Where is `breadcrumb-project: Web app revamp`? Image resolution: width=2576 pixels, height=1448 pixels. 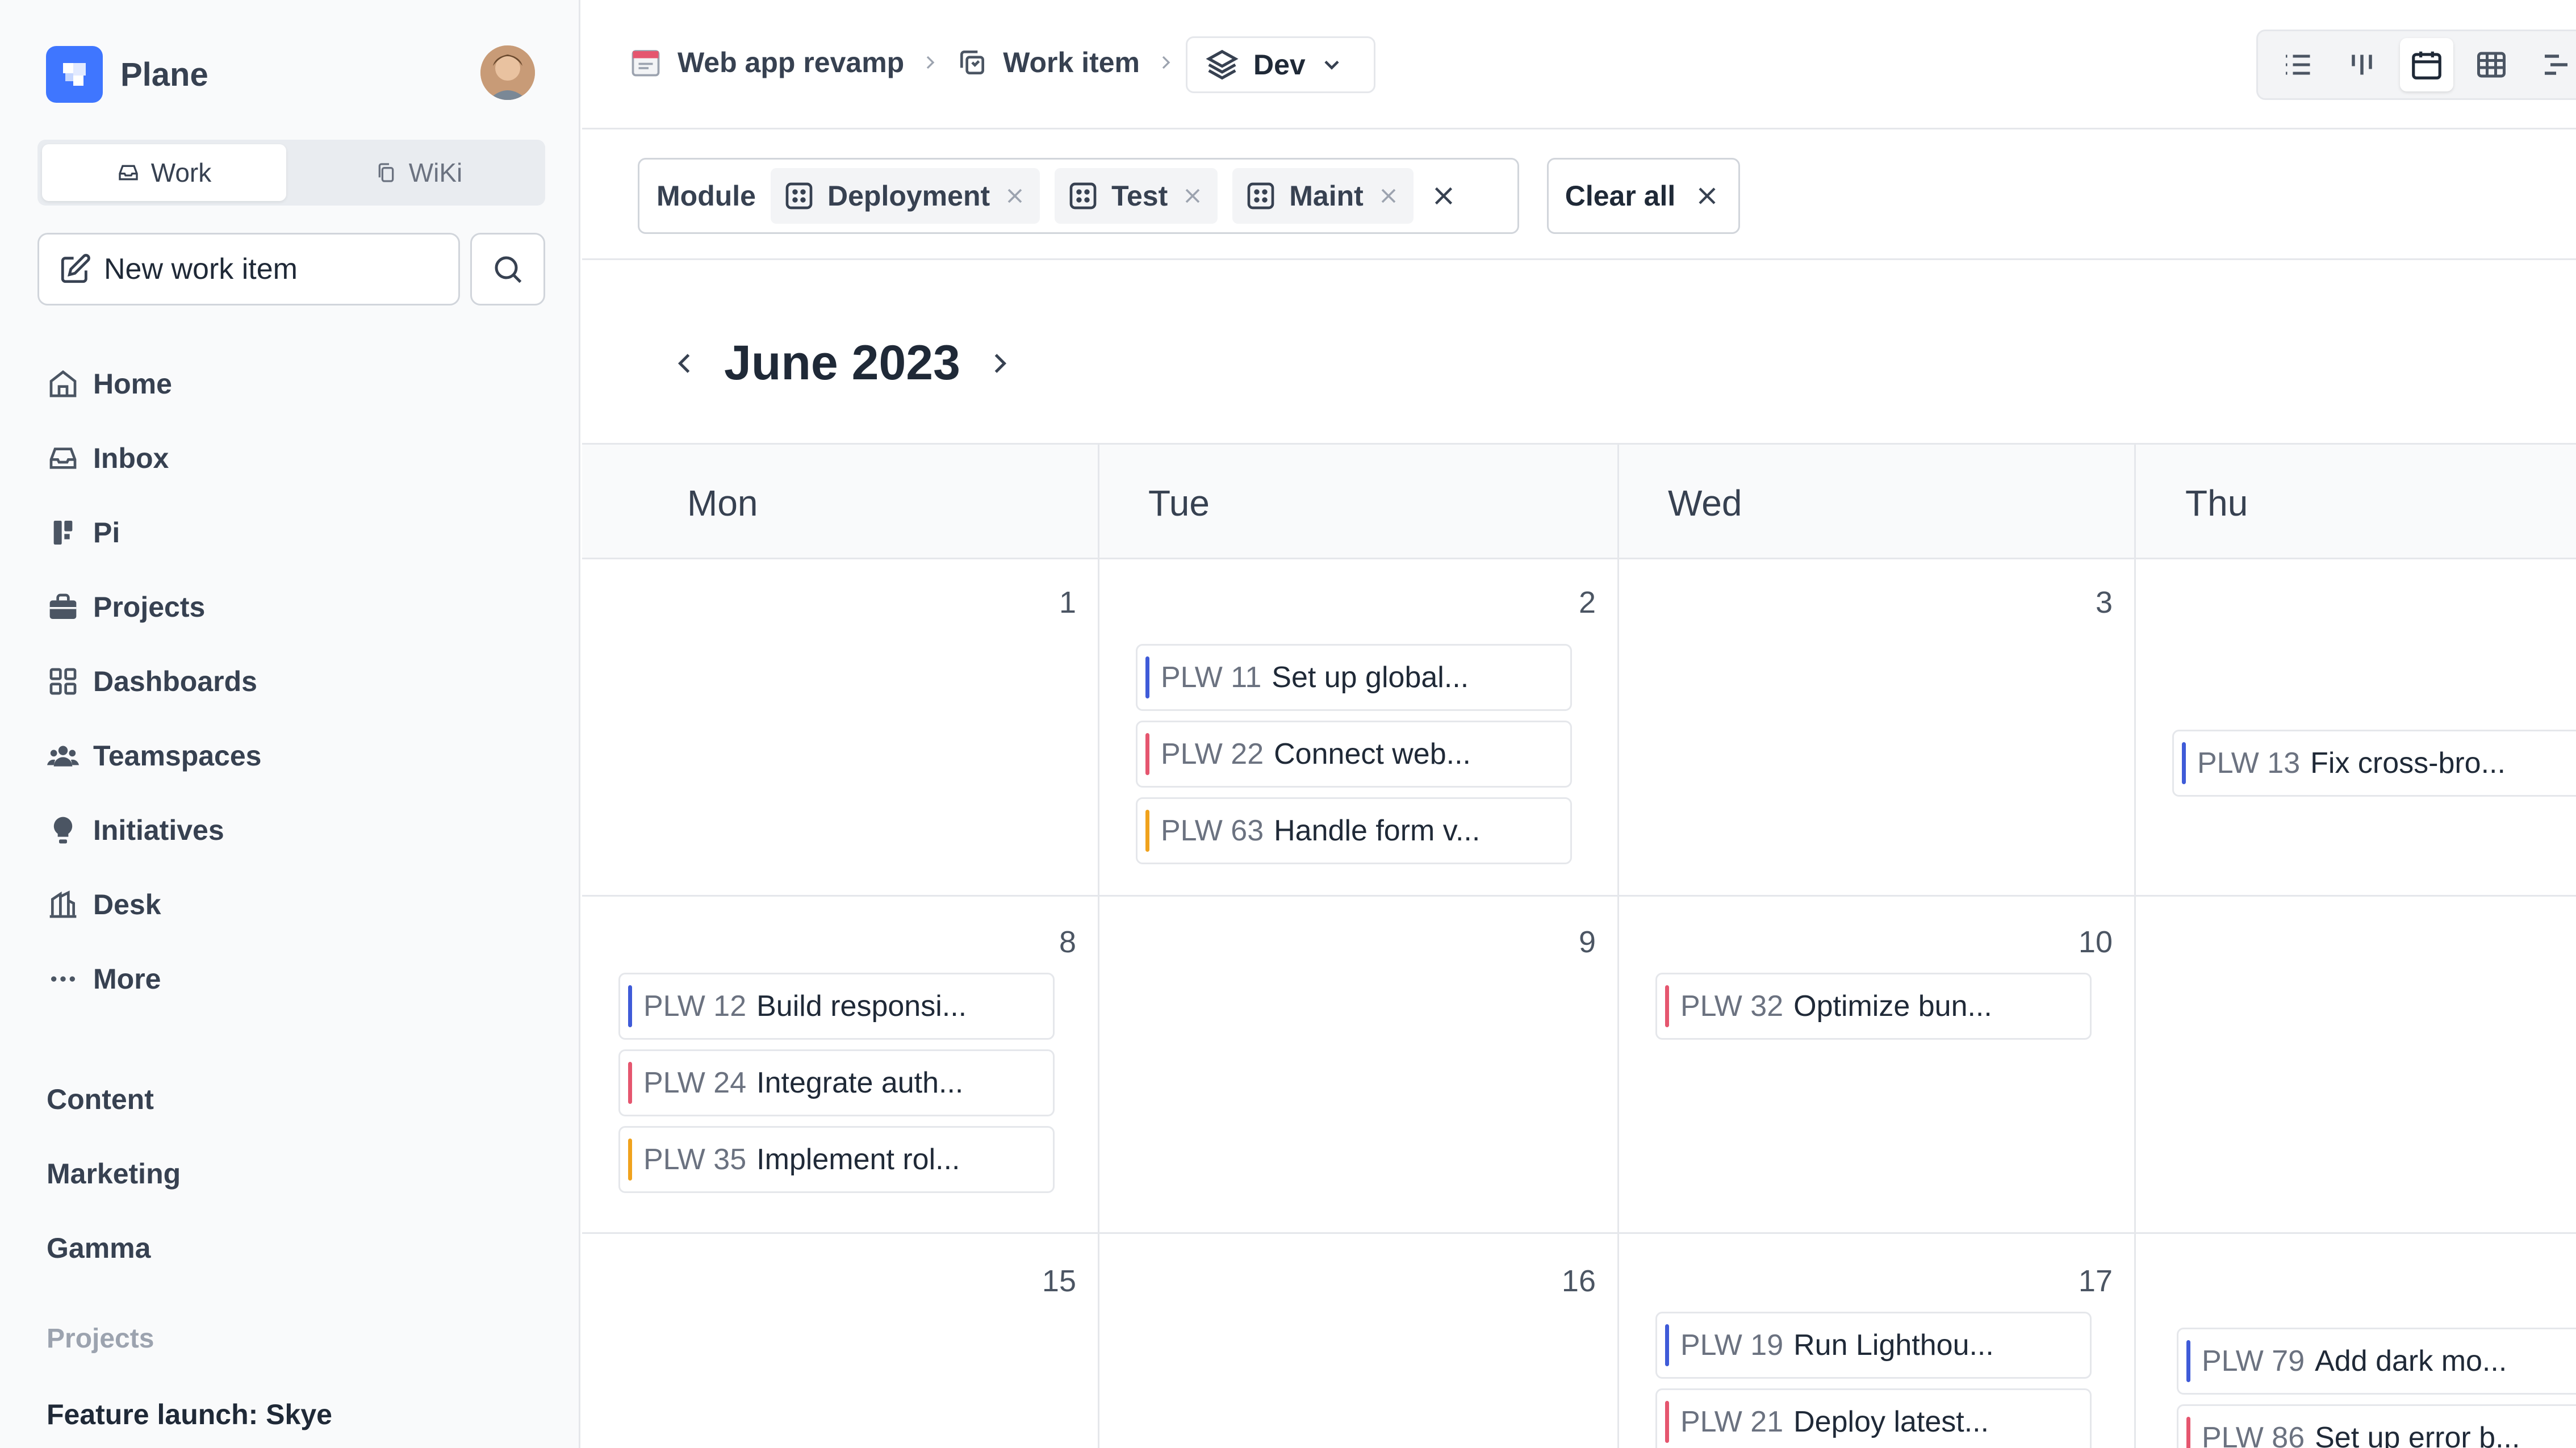
breadcrumb-project: Web app revamp is located at coordinates (791, 63).